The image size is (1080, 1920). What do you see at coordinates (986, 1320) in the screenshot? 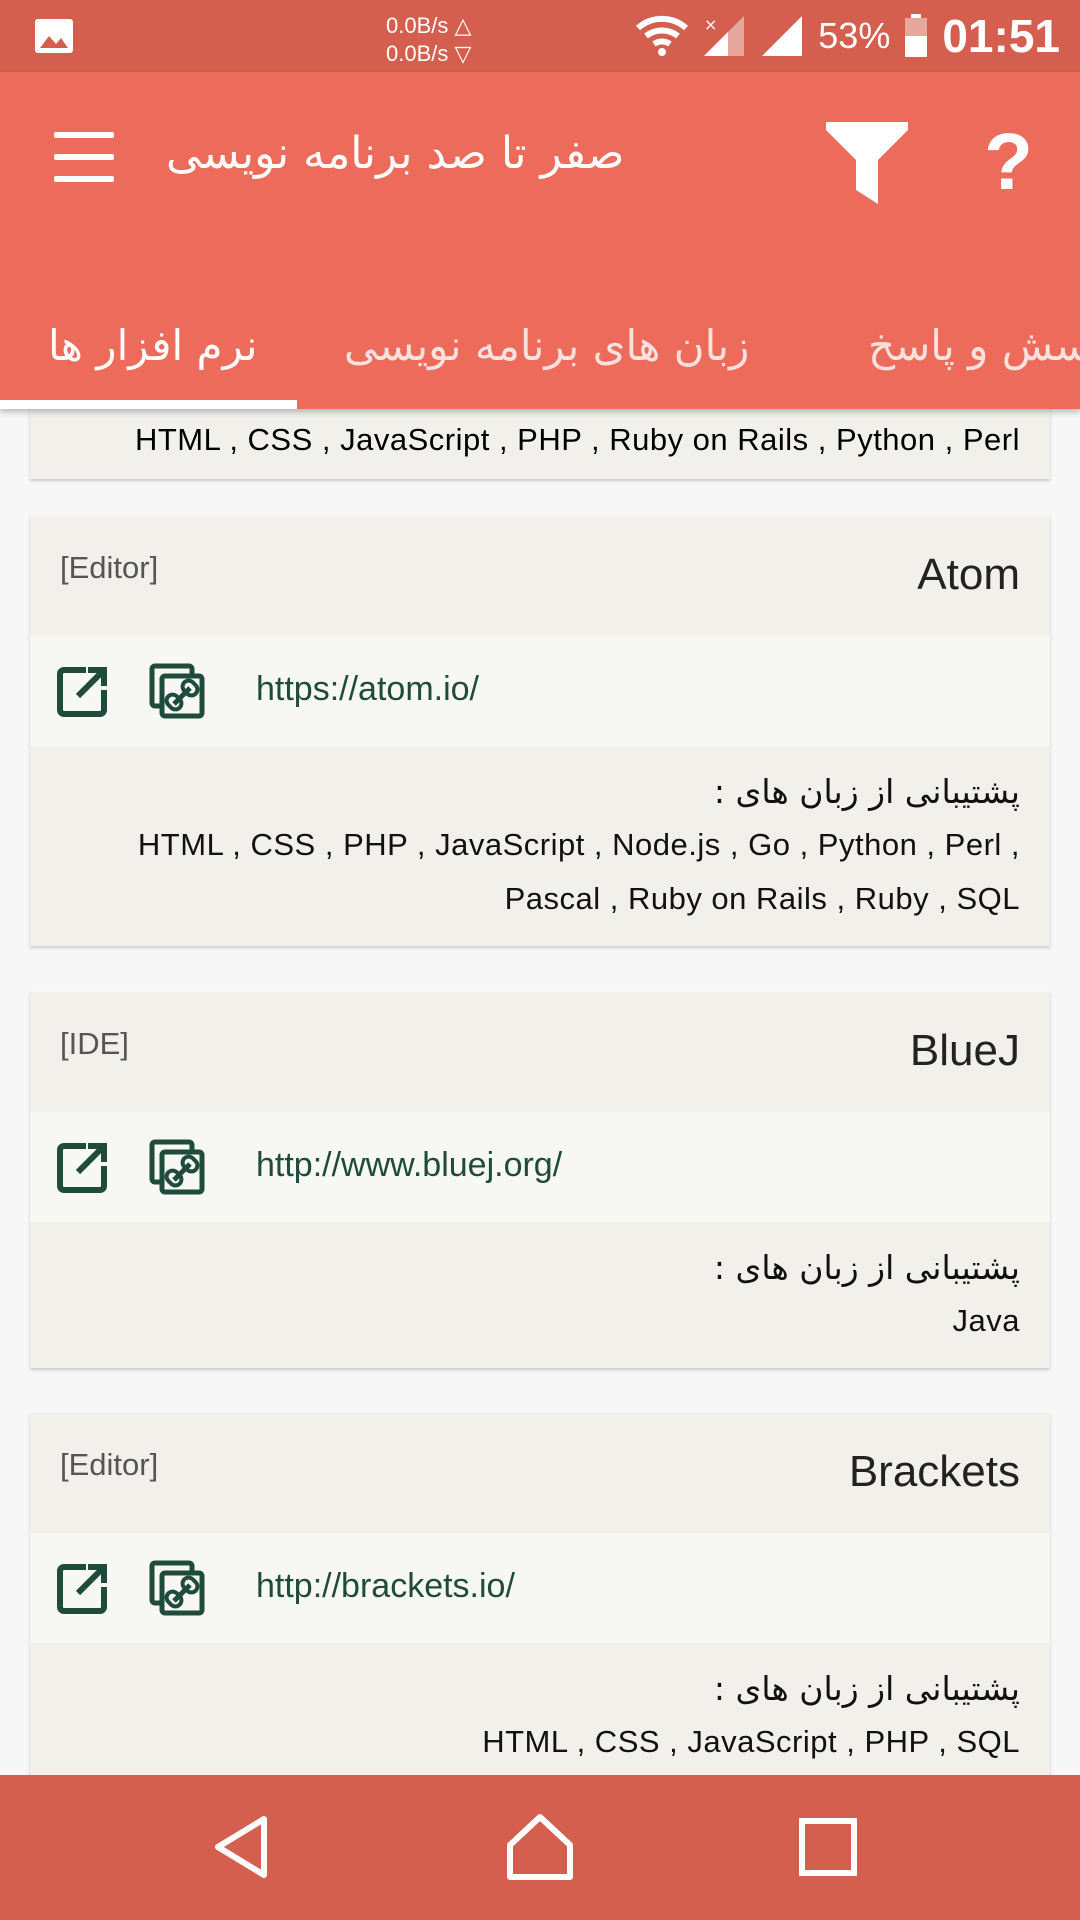
I see `support-langs: Java` at bounding box center [986, 1320].